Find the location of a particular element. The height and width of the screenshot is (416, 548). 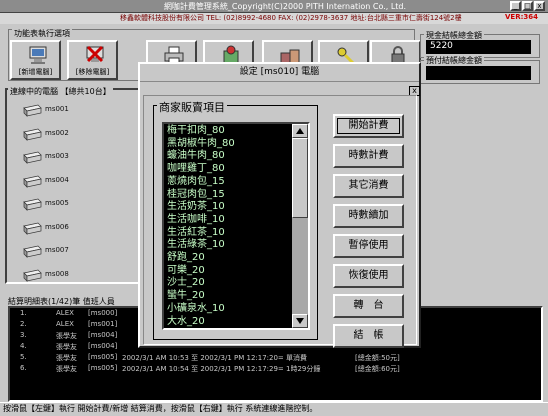

computer-item: ms002 is located at coordinates (52, 135).